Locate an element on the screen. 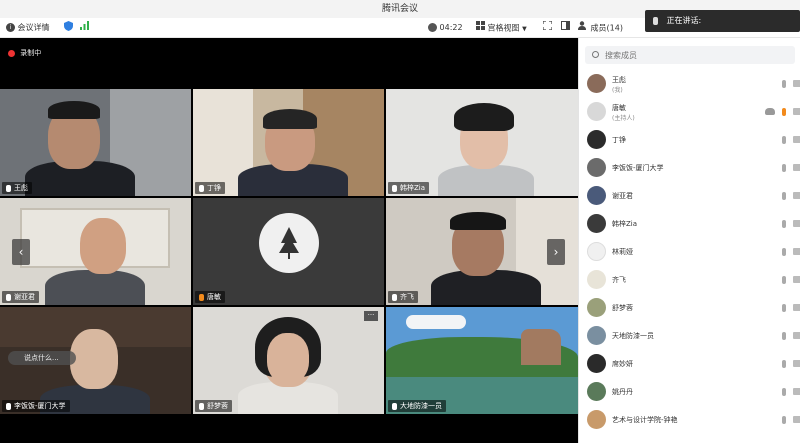 Image resolution: width=800 pixels, height=443 pixels. member-name: 唐敏 is located at coordinates (619, 108).